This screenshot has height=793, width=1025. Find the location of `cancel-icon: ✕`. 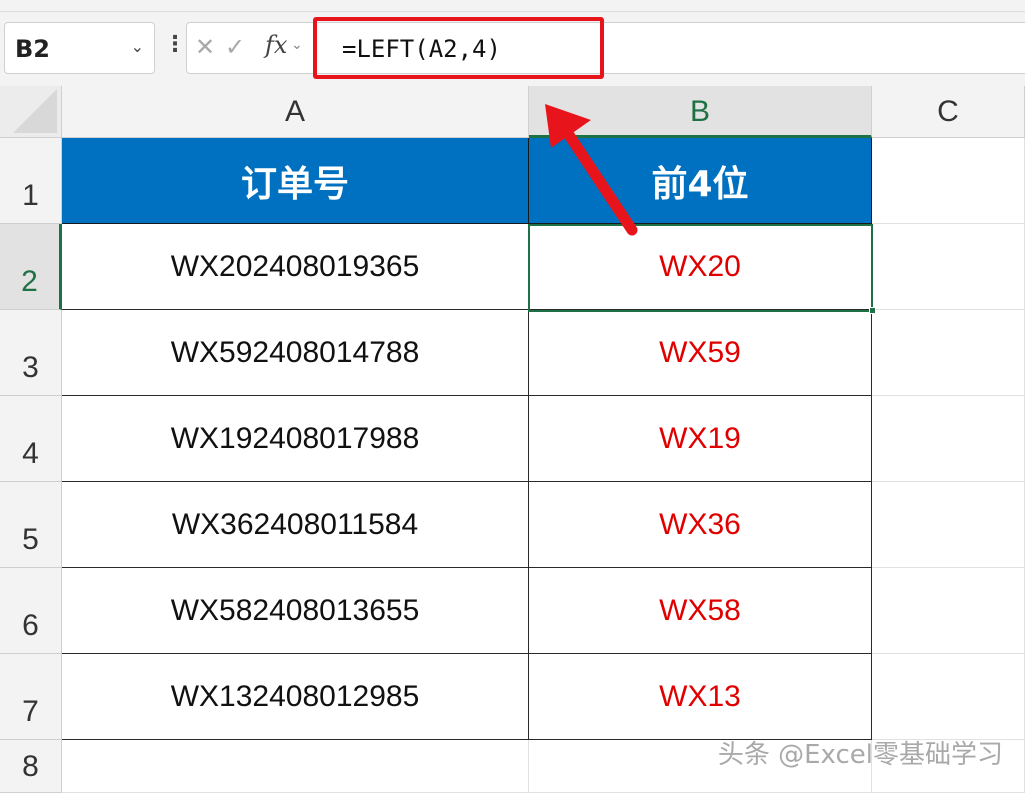

cancel-icon: ✕ is located at coordinates (205, 47).